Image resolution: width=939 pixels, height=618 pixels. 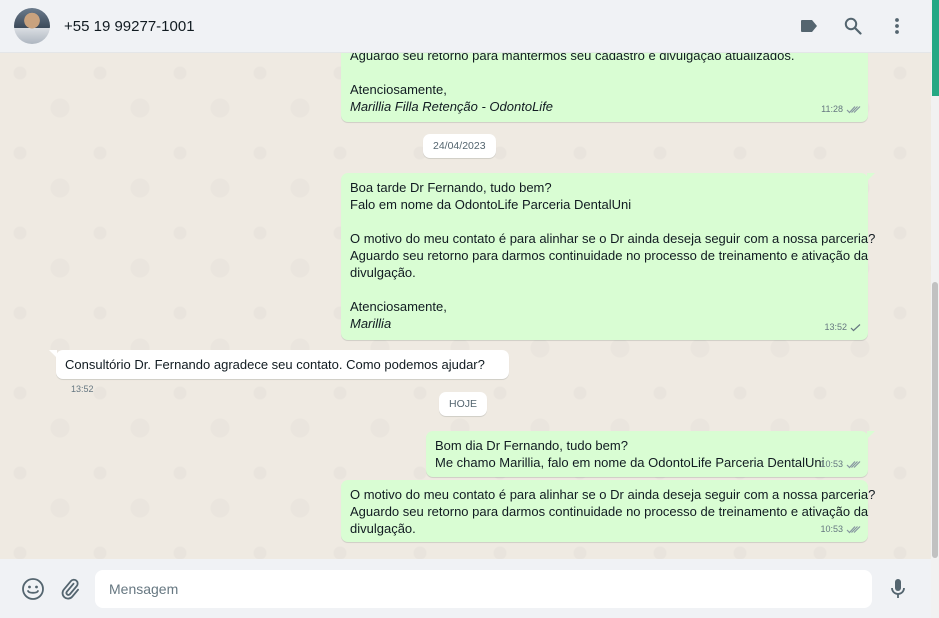 What do you see at coordinates (465, 26) in the screenshot?
I see `chat-header: +55 19 99277-1001` at bounding box center [465, 26].